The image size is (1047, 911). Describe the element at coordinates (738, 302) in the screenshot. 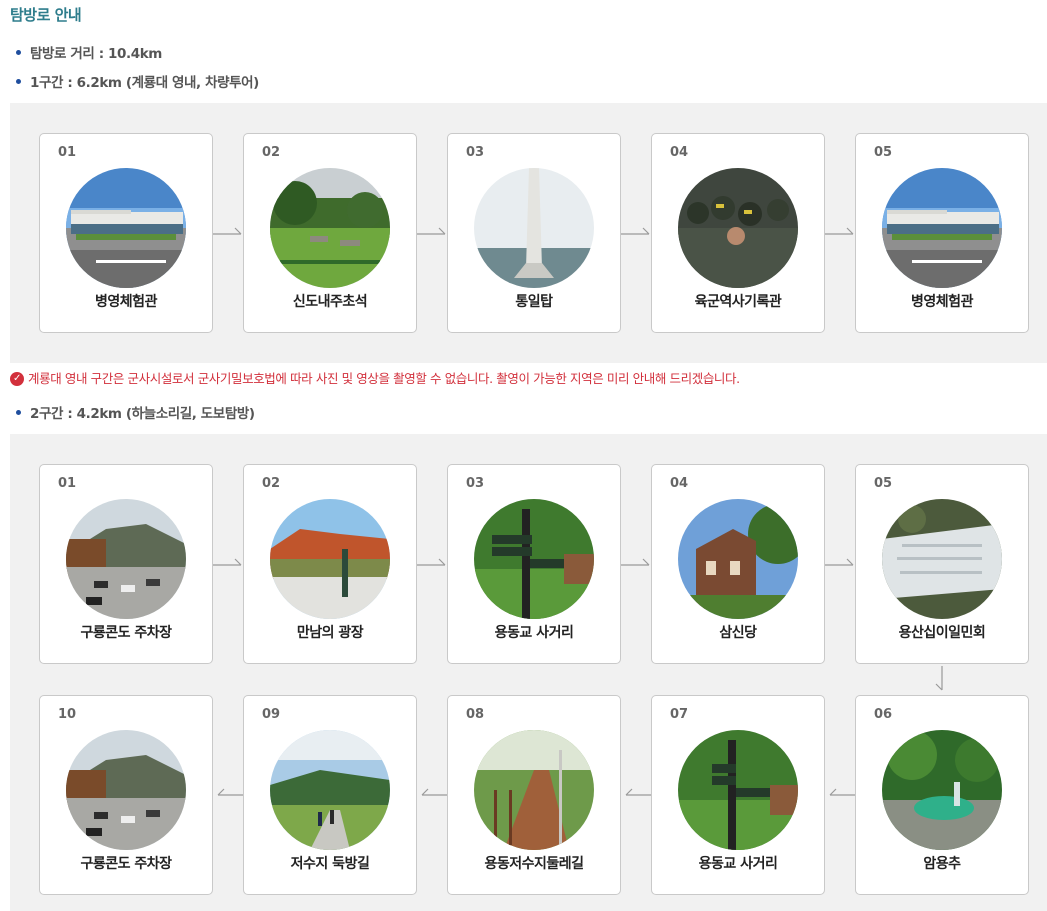

I see `stop-name: 육군역사기록관` at that location.